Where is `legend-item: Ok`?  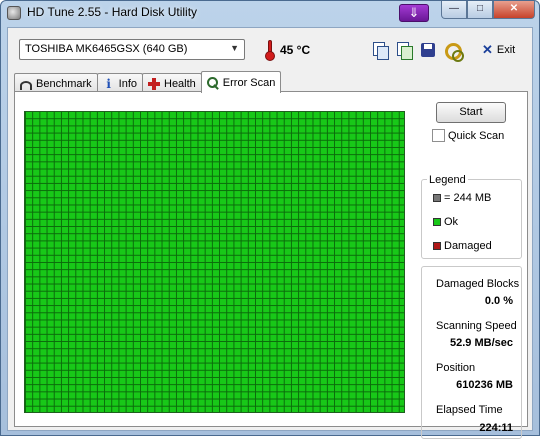 legend-item: Ok is located at coordinates (445, 222).